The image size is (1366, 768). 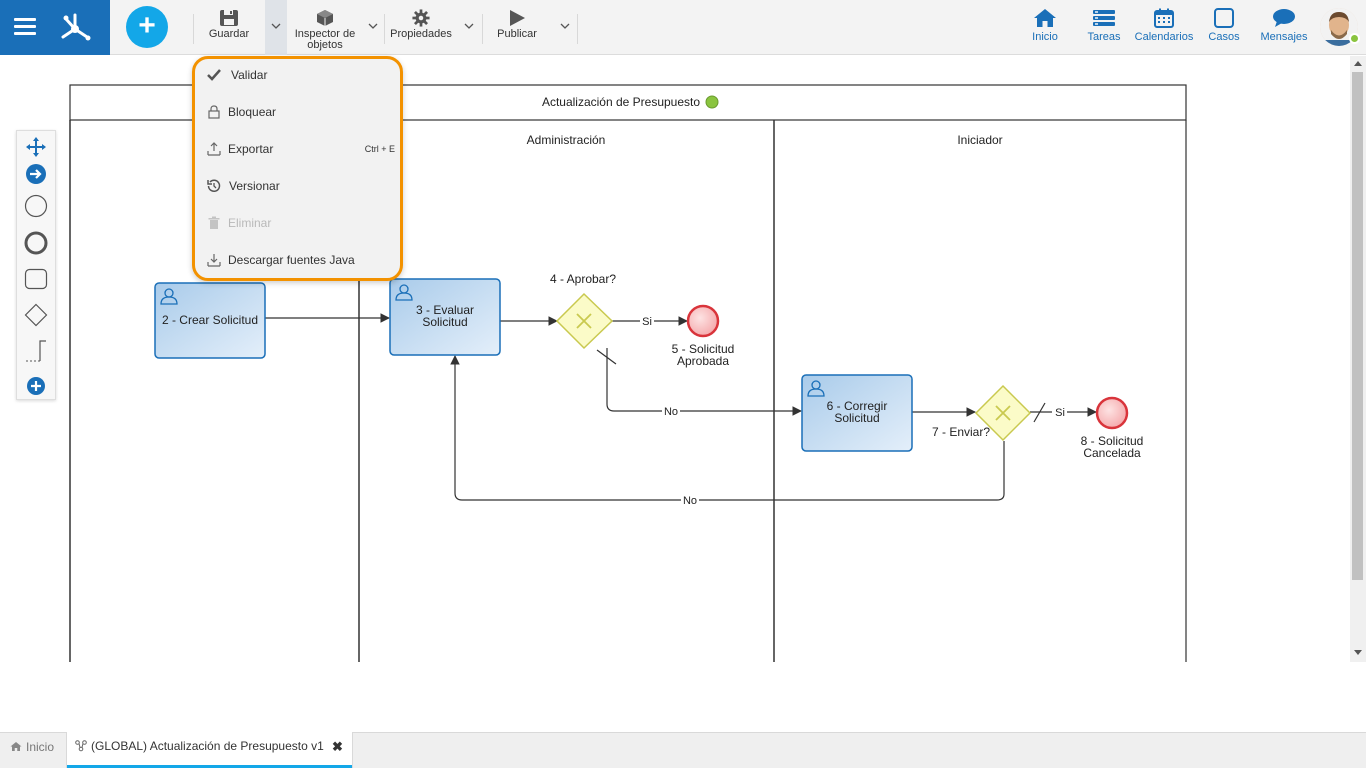 What do you see at coordinates (703, 336) in the screenshot?
I see `end-event-aprobada: 5 - Solicitud Aprobada` at bounding box center [703, 336].